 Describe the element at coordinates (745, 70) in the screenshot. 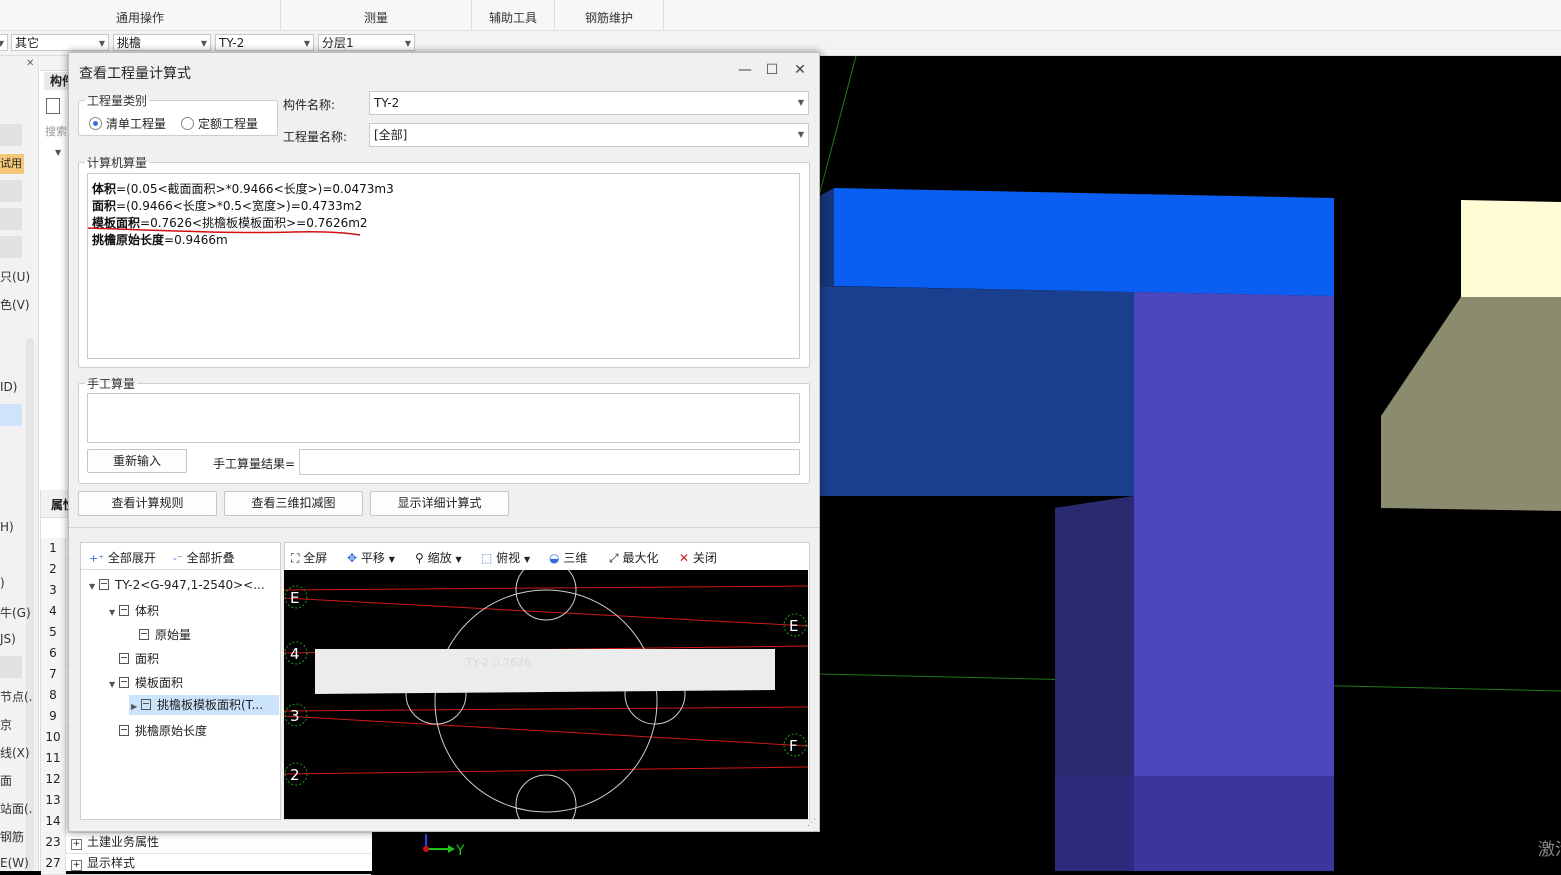

I see `minimize-button: —` at that location.